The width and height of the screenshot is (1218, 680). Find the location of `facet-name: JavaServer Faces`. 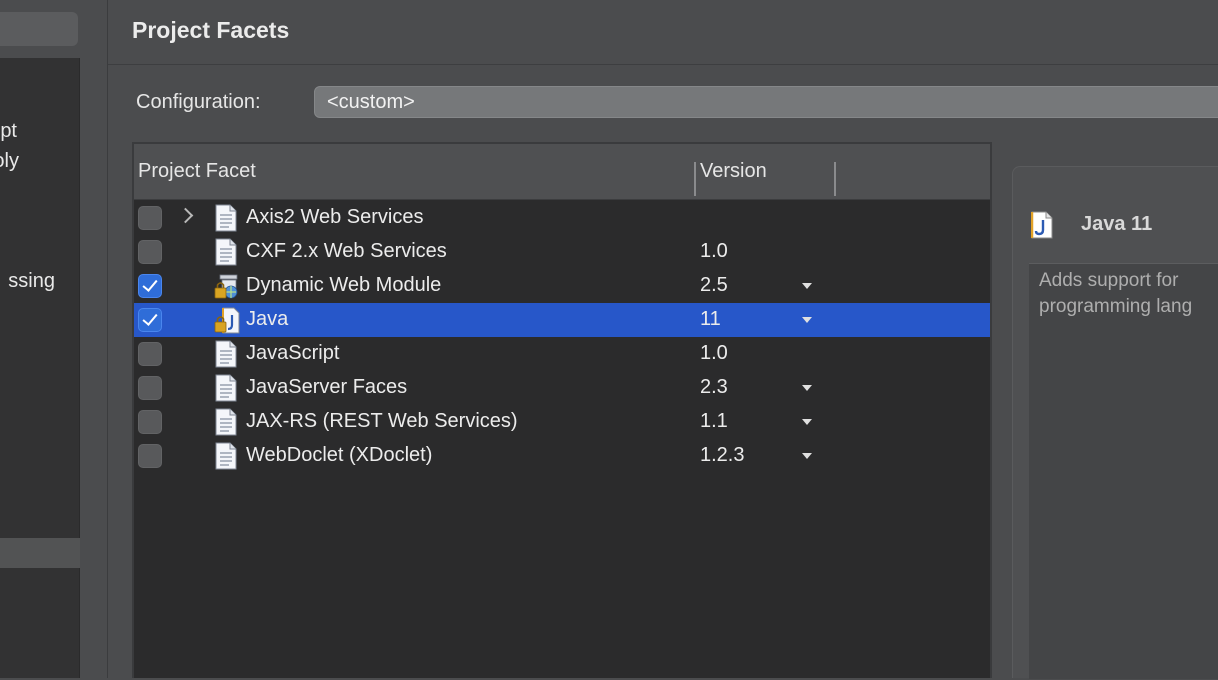

facet-name: JavaServer Faces is located at coordinates (327, 387).